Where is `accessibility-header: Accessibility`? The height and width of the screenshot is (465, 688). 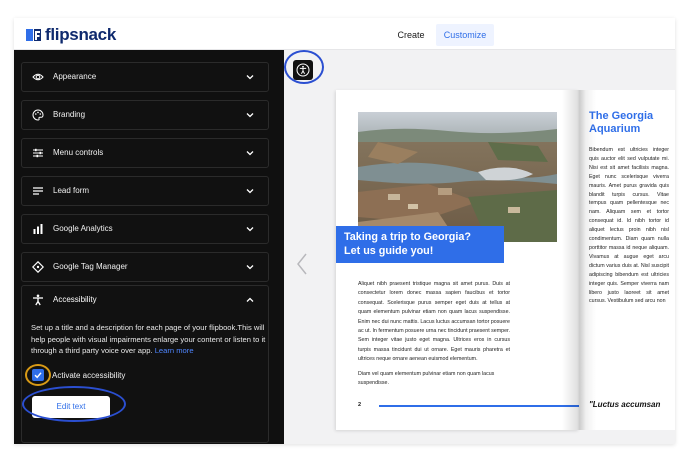
accessibility-header: Accessibility is located at coordinates (145, 301).